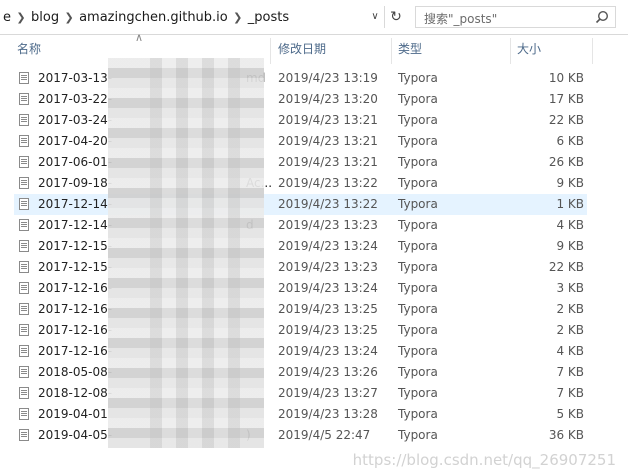 The height and width of the screenshot is (475, 628). What do you see at coordinates (300, 99) in the screenshot?
I see `file-row: 2017-03-22- 2019/4/23 13:20 Typora 17 KB` at bounding box center [300, 99].